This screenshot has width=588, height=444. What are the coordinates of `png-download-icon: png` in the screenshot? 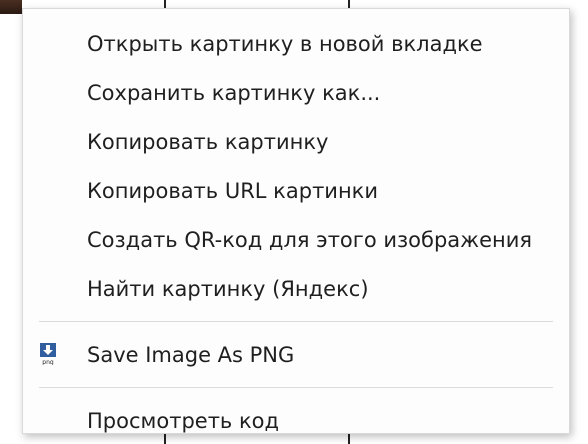 It's located at (48, 354).